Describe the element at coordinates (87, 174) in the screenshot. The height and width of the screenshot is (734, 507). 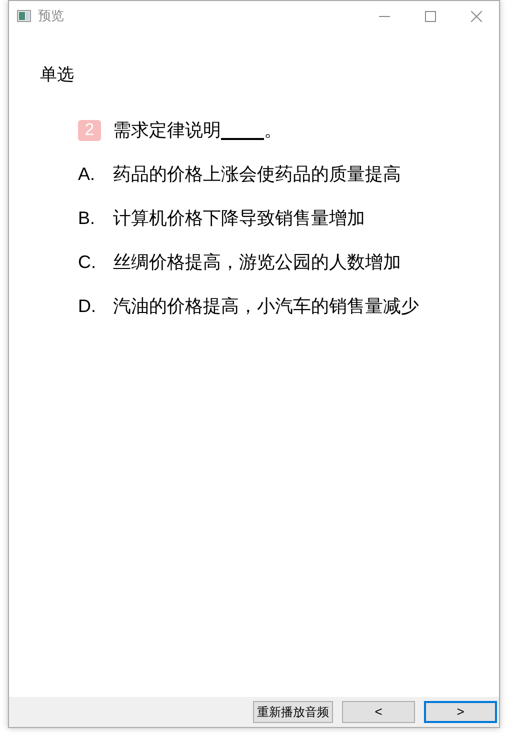
I see `option-letter: A.` at that location.